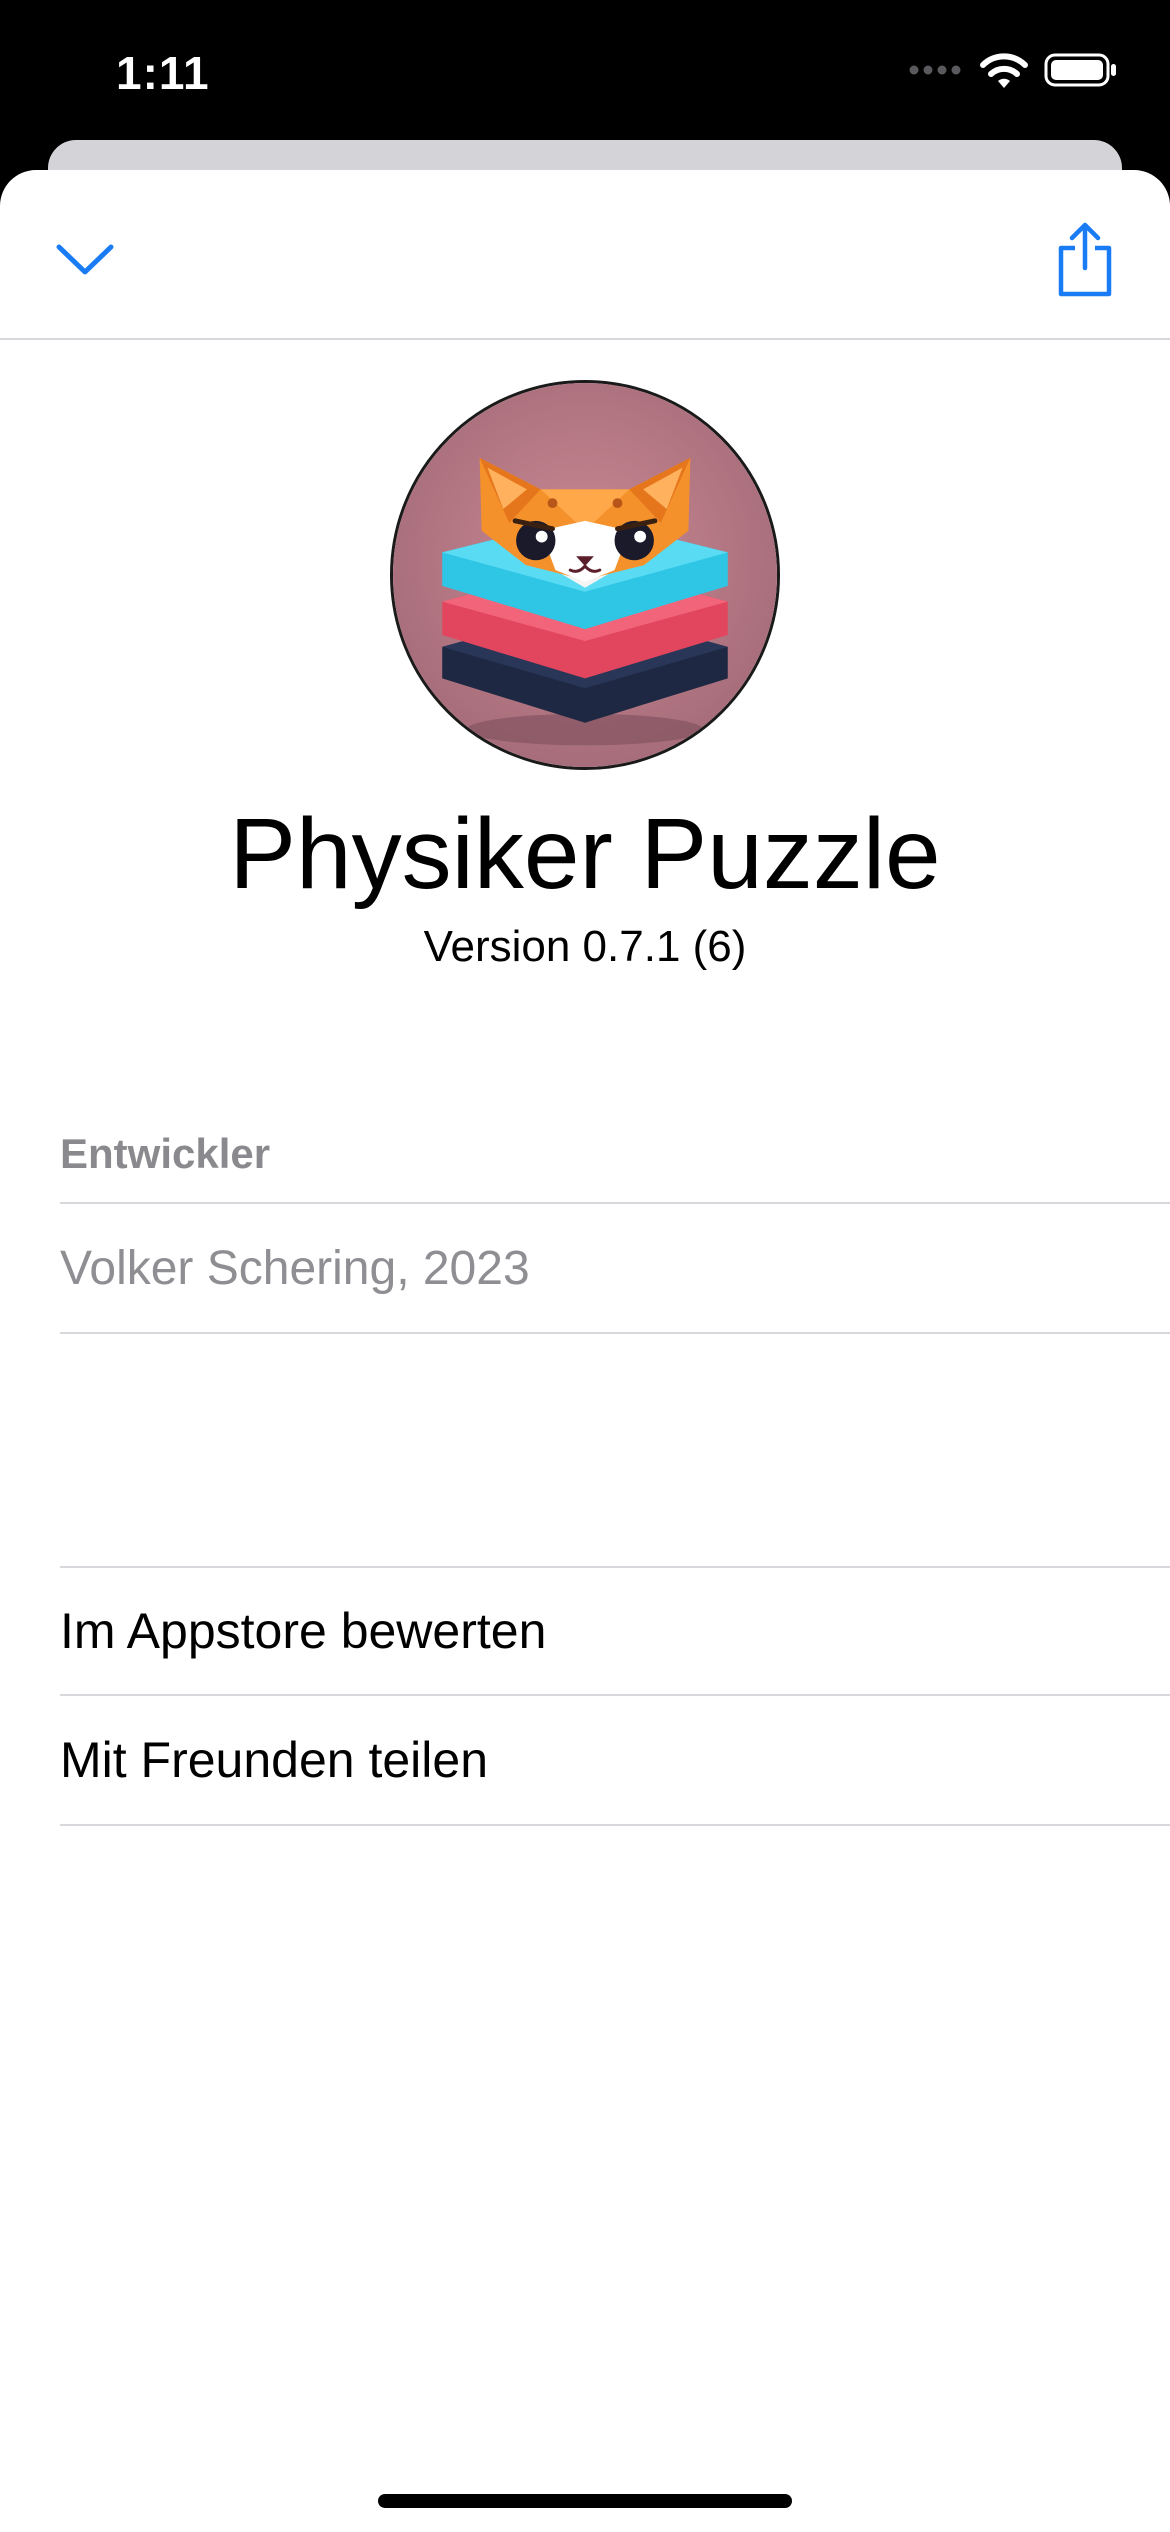 This screenshot has width=1170, height=2532. What do you see at coordinates (615, 1268) in the screenshot?
I see `developer-row: Volker Schering, 2023` at bounding box center [615, 1268].